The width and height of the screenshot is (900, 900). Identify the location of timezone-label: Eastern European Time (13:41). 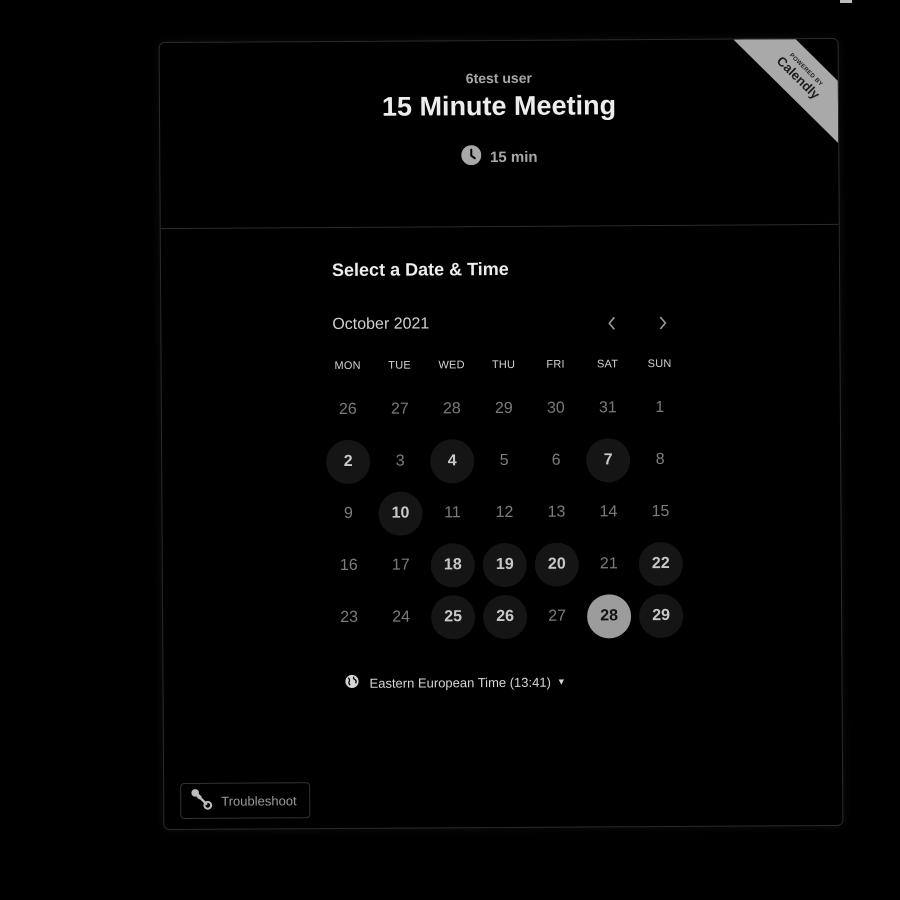
(460, 682).